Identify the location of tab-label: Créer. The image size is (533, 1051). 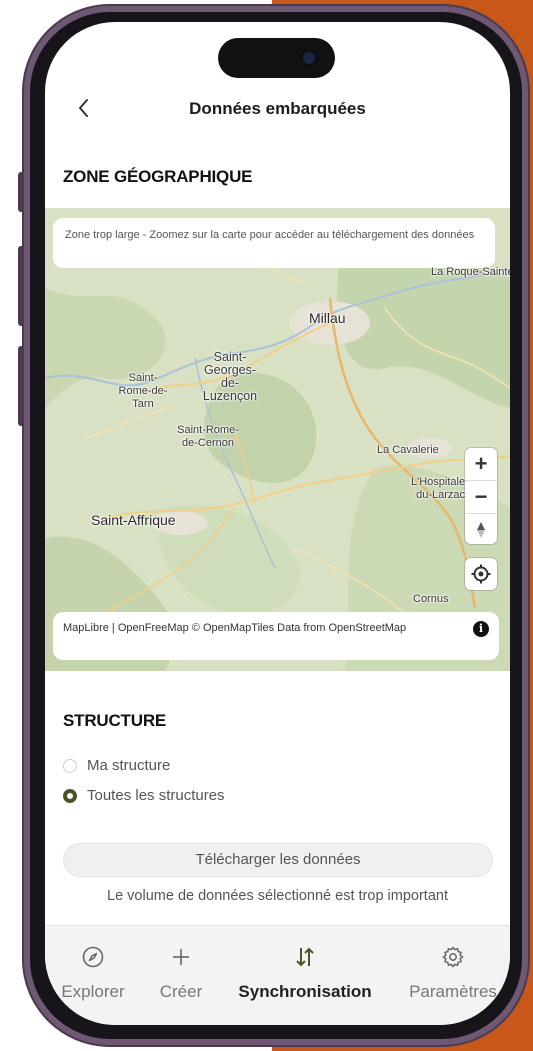
(181, 991).